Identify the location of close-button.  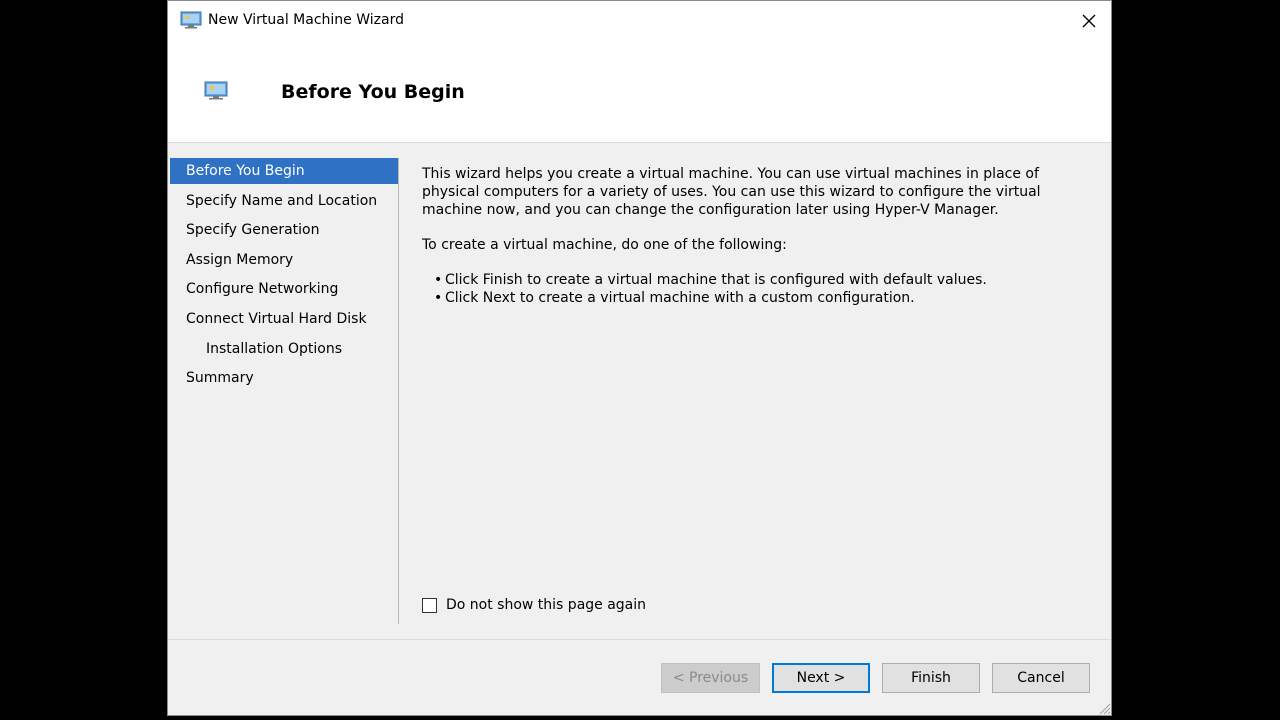
(1089, 21).